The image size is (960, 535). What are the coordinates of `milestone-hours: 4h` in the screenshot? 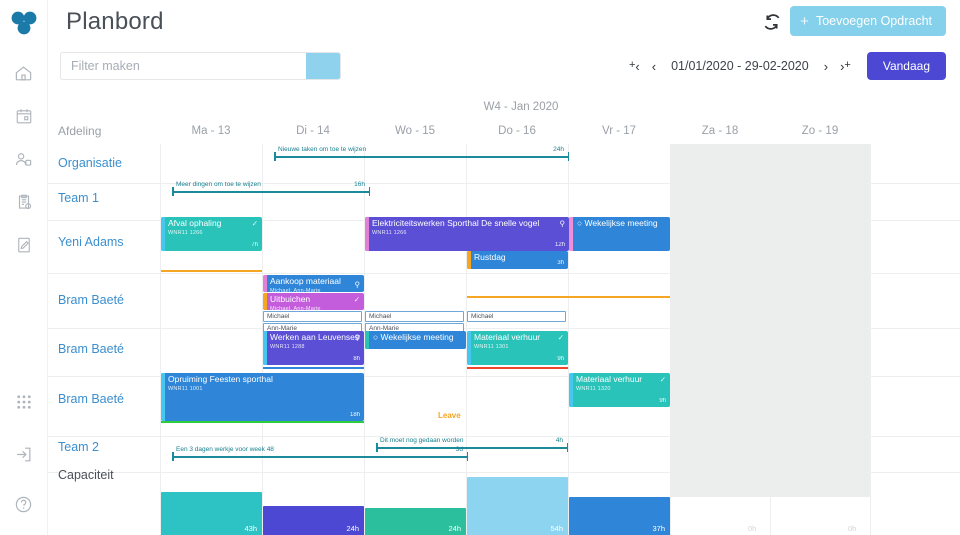 It's located at (559, 440).